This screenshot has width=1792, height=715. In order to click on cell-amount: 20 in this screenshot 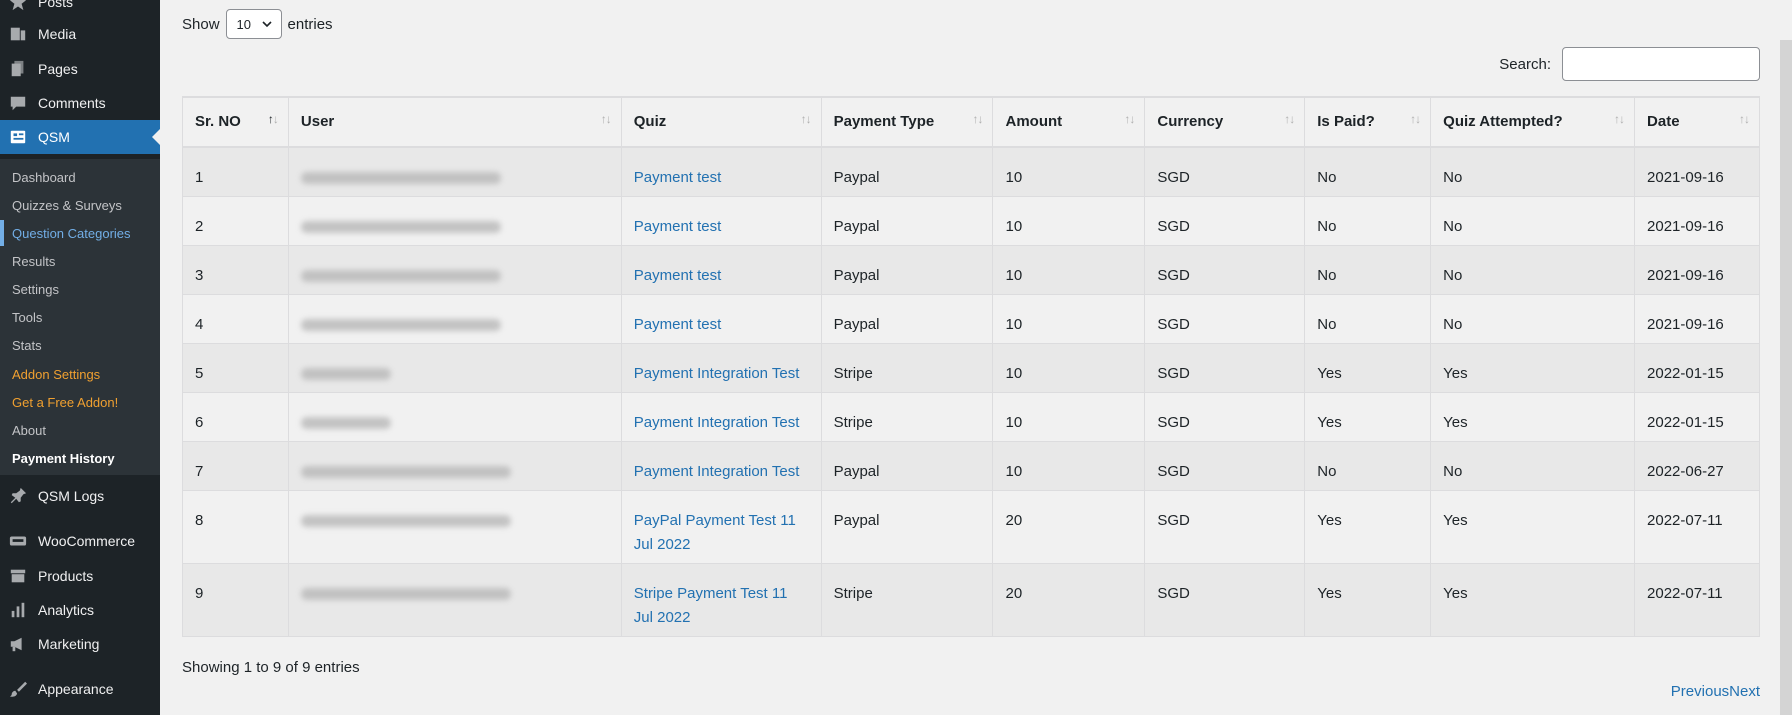, I will do `click(1069, 526)`.